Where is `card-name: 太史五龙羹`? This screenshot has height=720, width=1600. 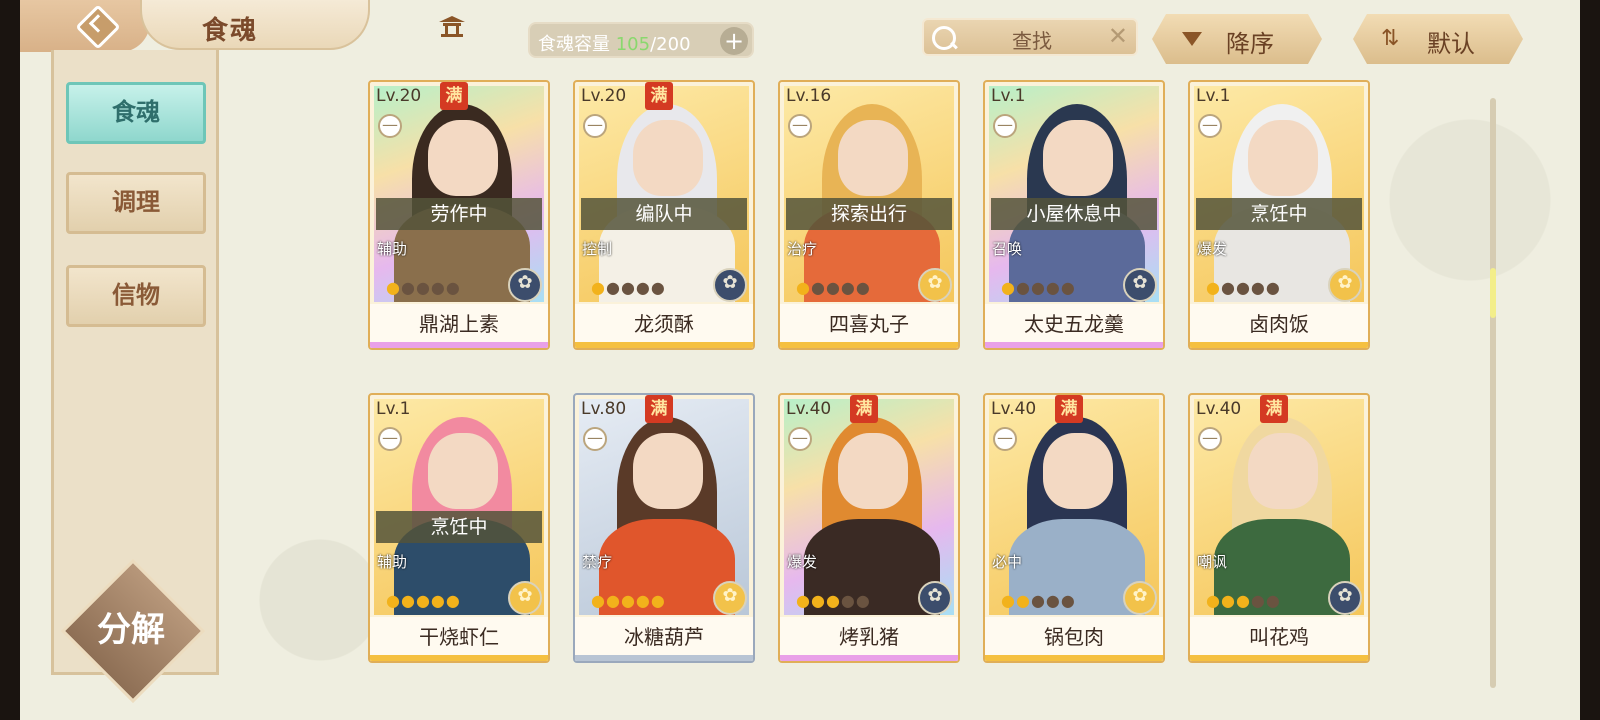 card-name: 太史五龙羹 is located at coordinates (1074, 326).